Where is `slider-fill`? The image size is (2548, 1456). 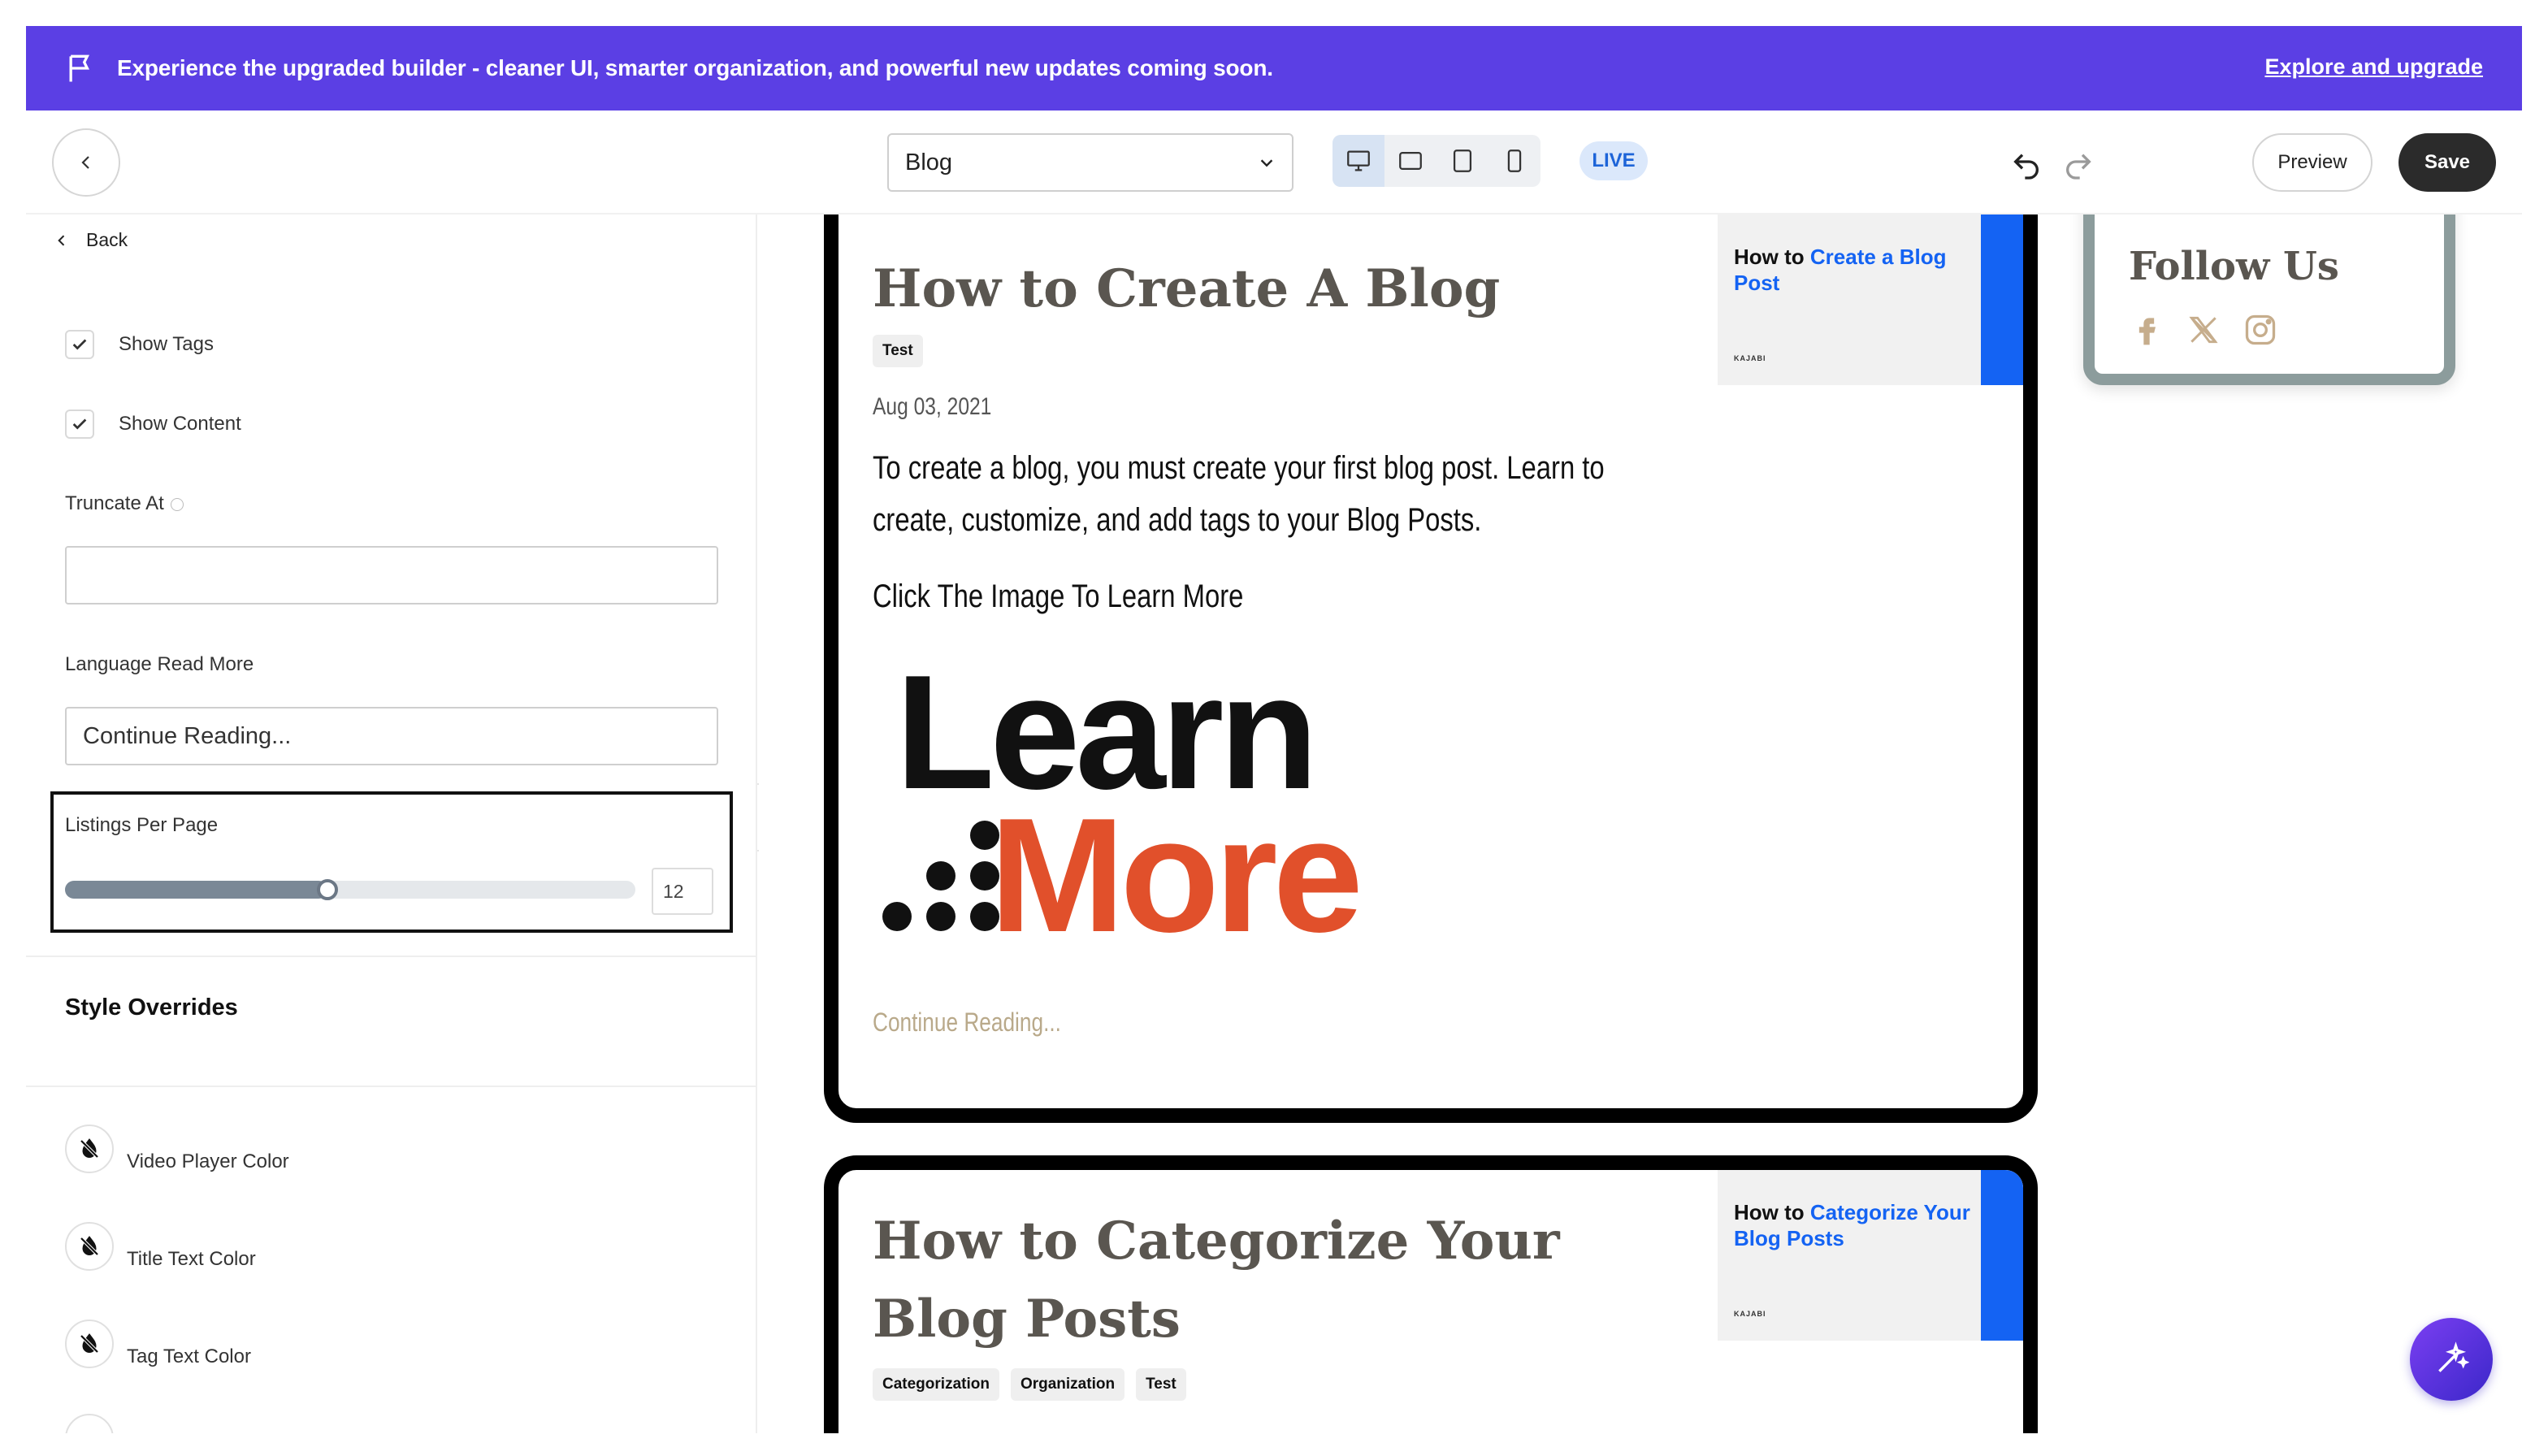 slider-fill is located at coordinates (196, 890).